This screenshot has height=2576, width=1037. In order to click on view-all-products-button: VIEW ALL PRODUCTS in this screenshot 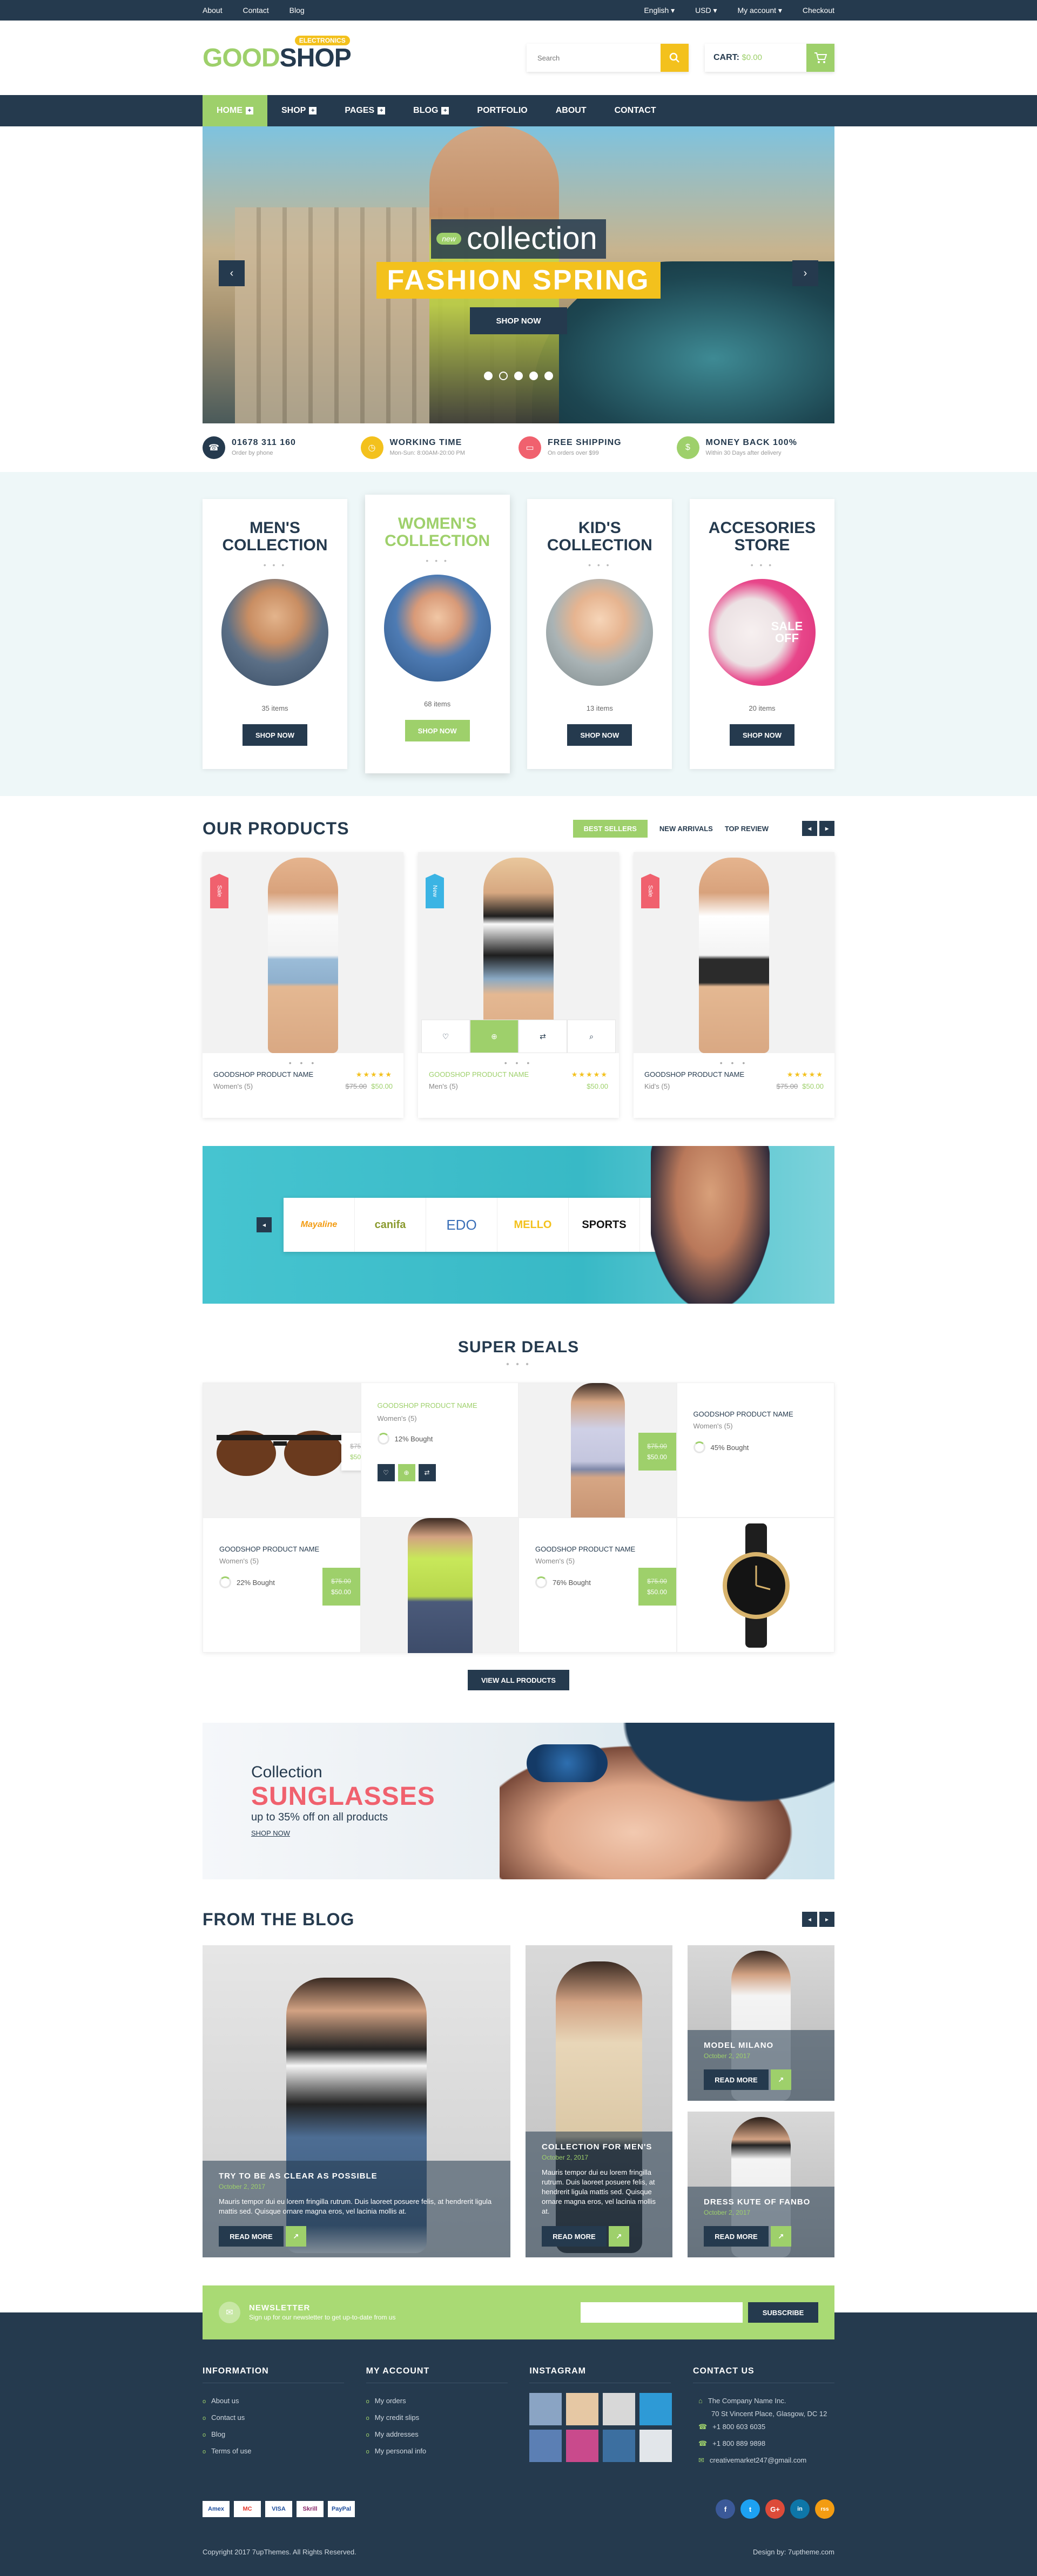, I will do `click(518, 1680)`.